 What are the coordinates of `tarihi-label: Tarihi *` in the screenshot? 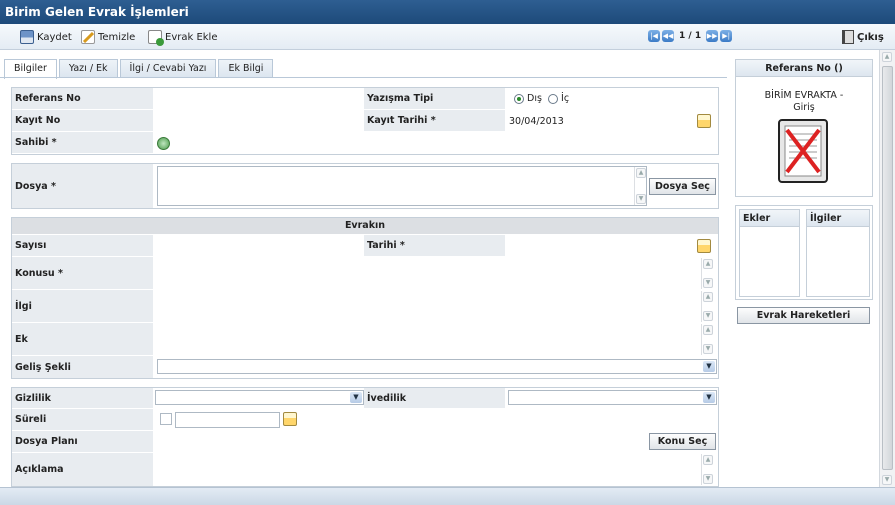 It's located at (434, 245).